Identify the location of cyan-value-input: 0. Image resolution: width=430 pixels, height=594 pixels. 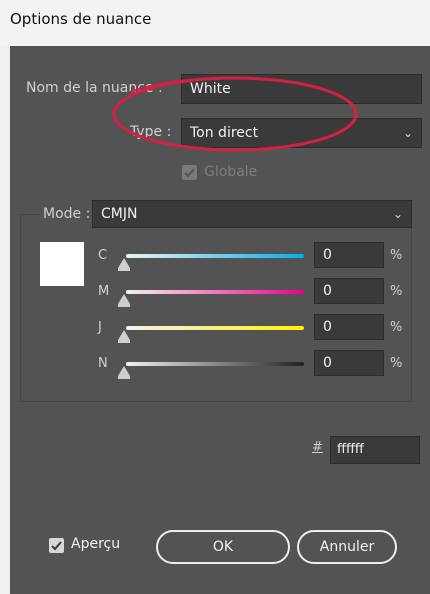
(349, 255).